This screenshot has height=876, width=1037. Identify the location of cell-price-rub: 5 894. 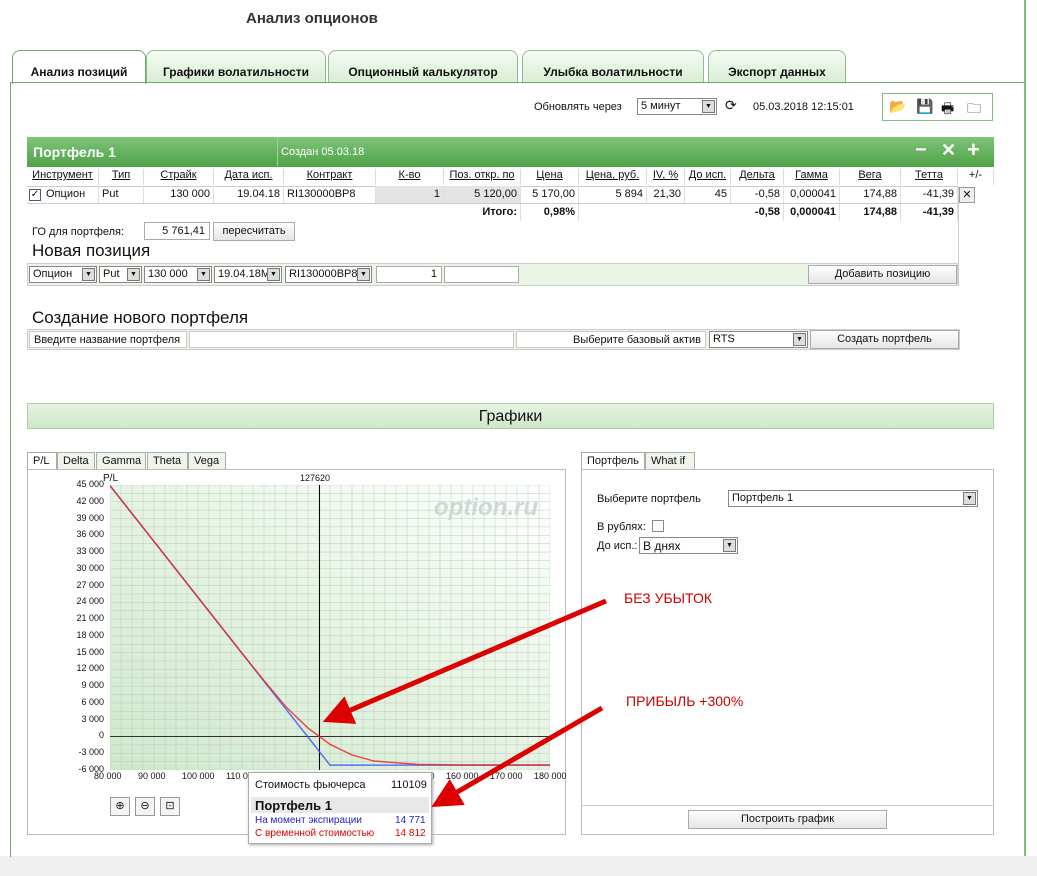
(613, 194).